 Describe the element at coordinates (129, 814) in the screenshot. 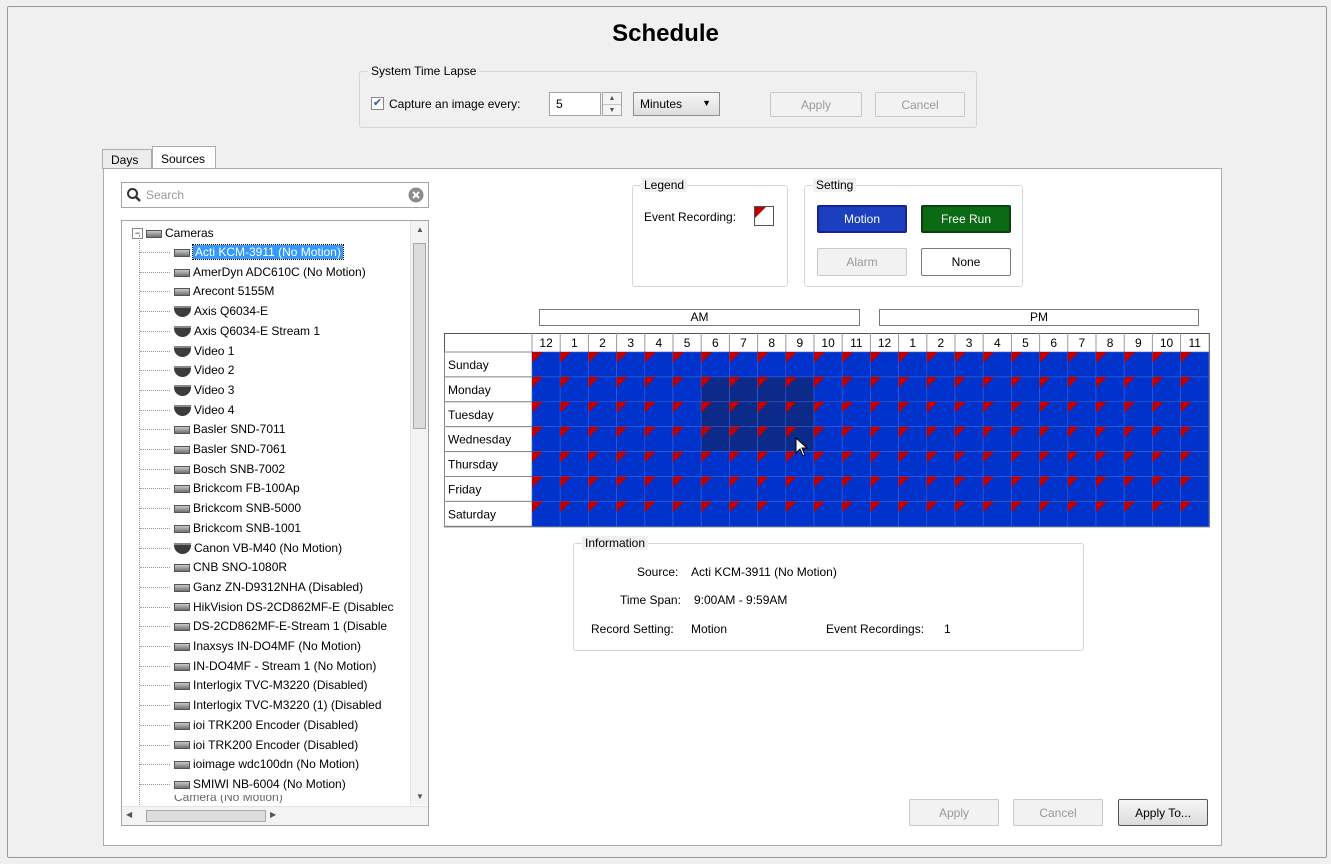

I see `scroll-left-icon: ◀` at that location.